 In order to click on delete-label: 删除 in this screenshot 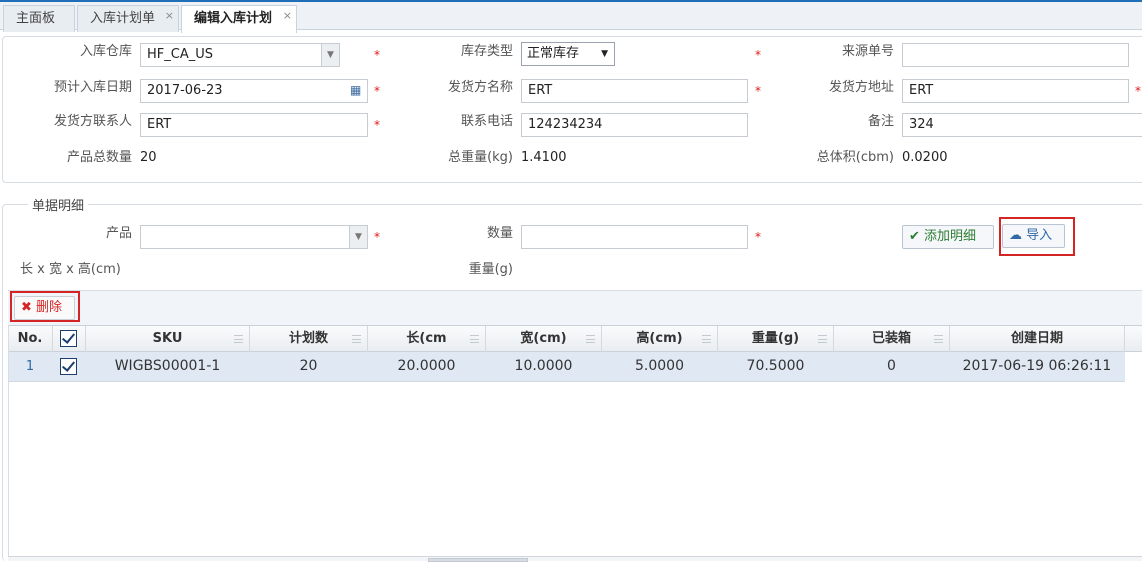, I will do `click(49, 307)`.